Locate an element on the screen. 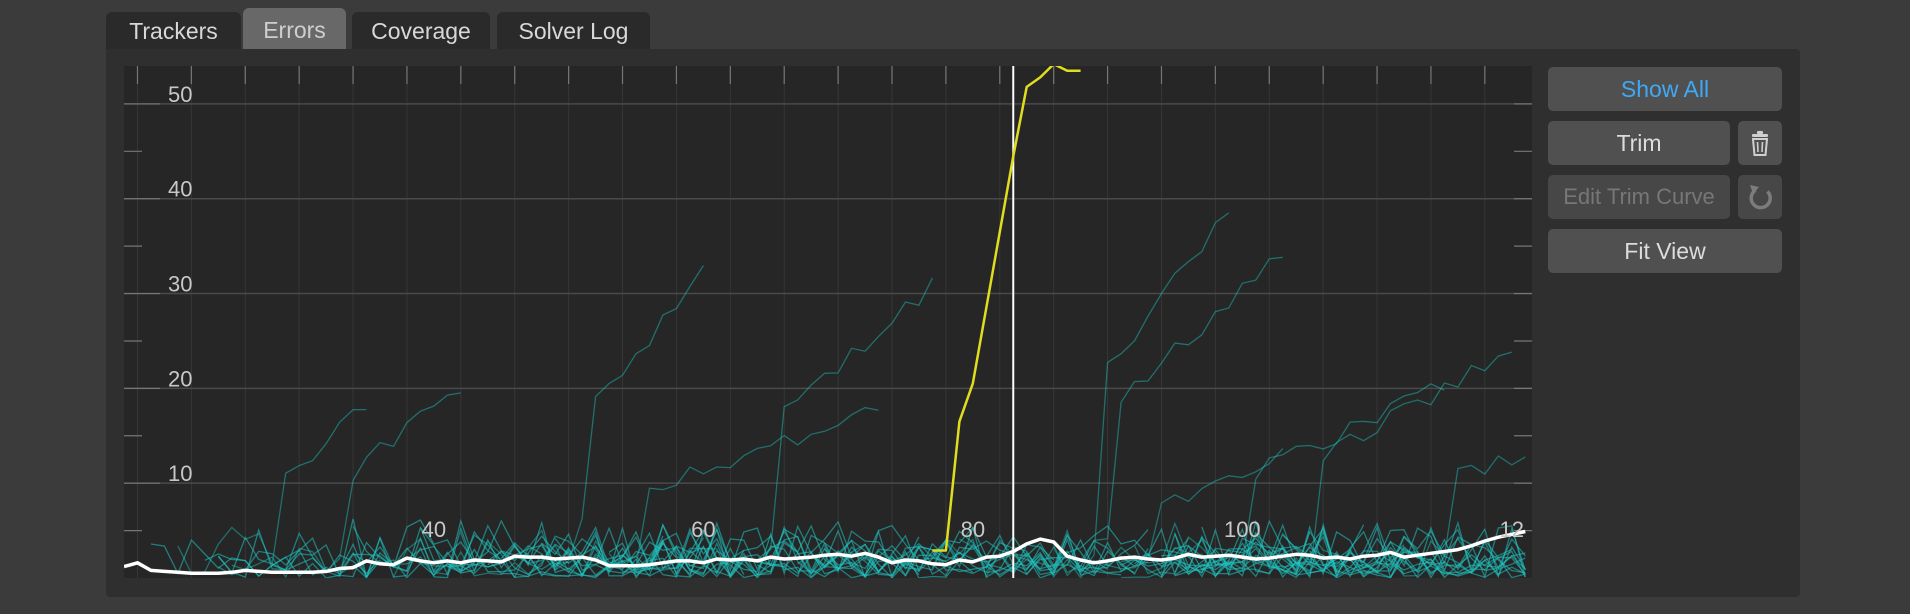 This screenshot has width=1910, height=614. reset-button is located at coordinates (1760, 197).